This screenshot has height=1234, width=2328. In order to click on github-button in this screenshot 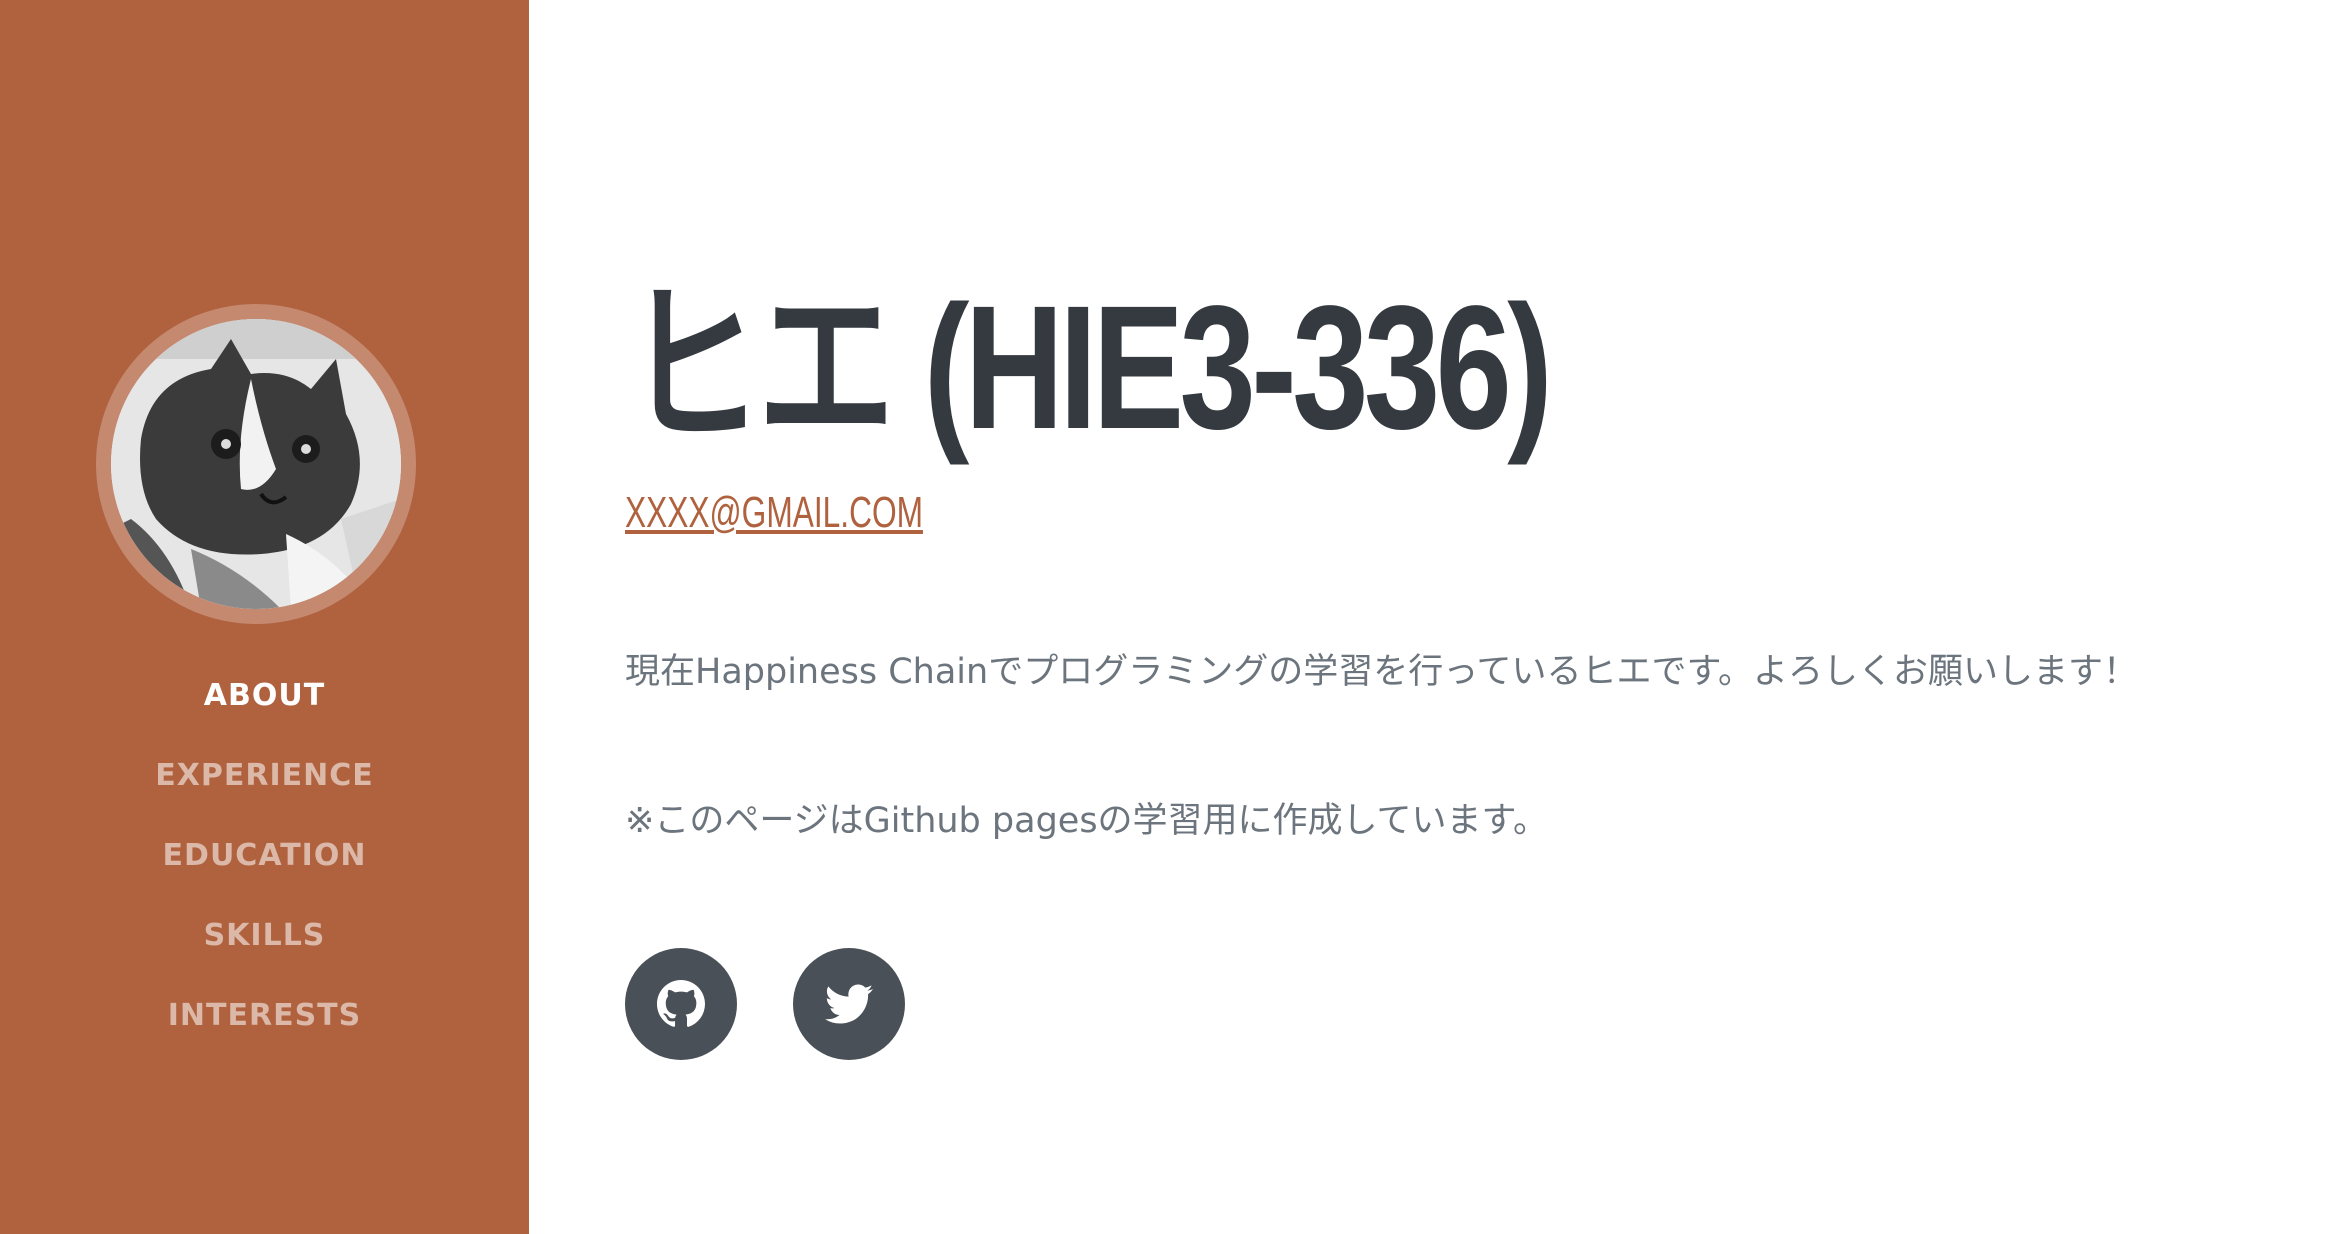, I will do `click(681, 1004)`.